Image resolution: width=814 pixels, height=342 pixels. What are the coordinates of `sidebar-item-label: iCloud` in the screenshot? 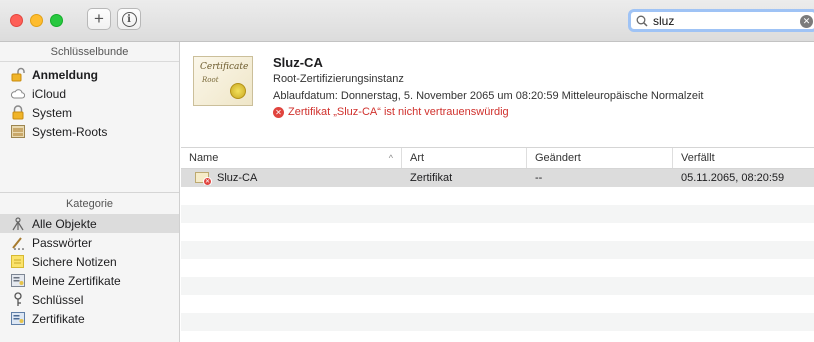 It's located at (49, 93).